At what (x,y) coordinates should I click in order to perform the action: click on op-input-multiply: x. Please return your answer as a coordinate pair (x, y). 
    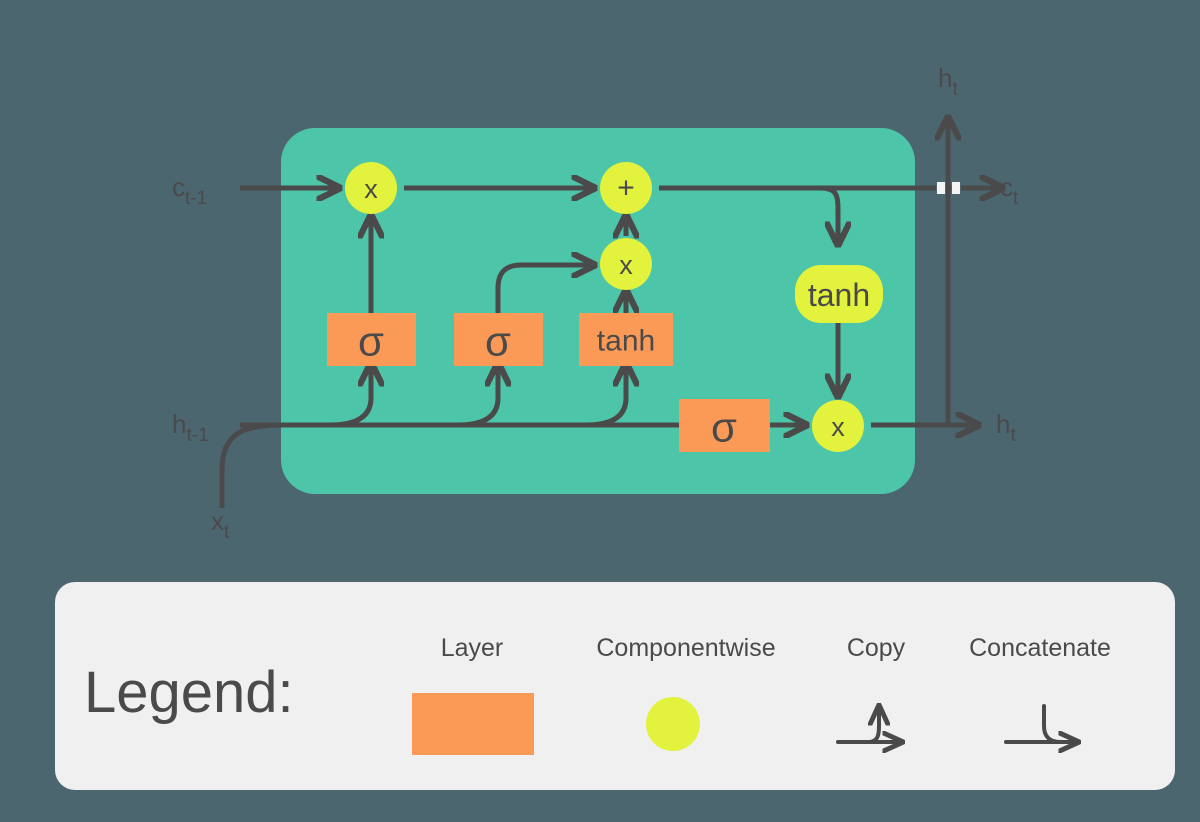
    Looking at the image, I should click on (626, 264).